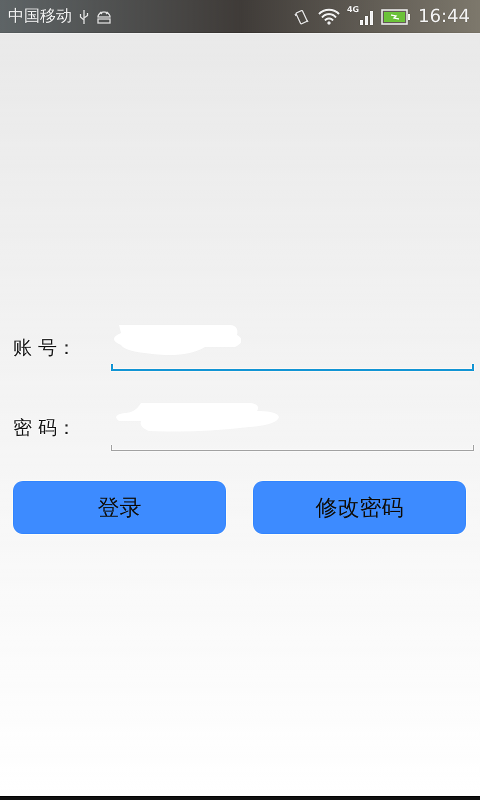 This screenshot has width=480, height=800. What do you see at coordinates (45, 428) in the screenshot?
I see `field-label: 密 码：` at bounding box center [45, 428].